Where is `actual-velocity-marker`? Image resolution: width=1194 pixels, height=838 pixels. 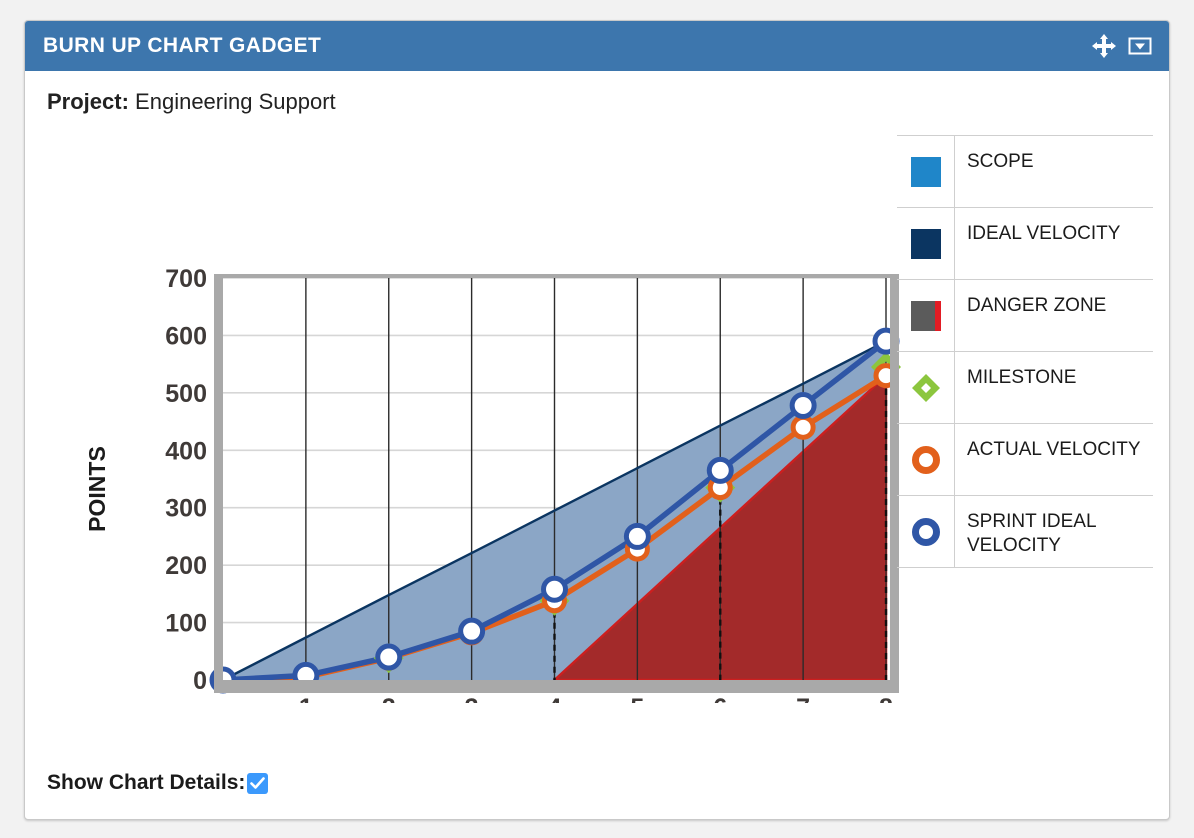 actual-velocity-marker is located at coordinates (803, 427).